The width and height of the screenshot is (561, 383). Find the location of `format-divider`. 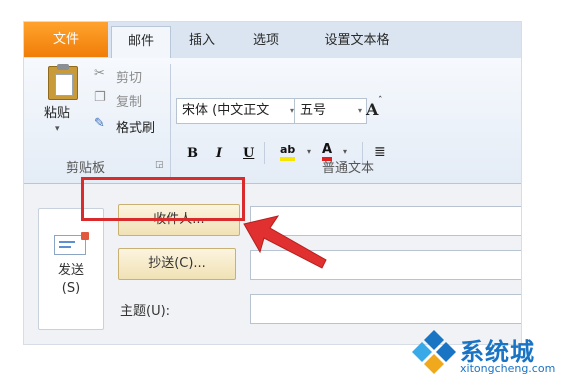

format-divider is located at coordinates (264, 153).